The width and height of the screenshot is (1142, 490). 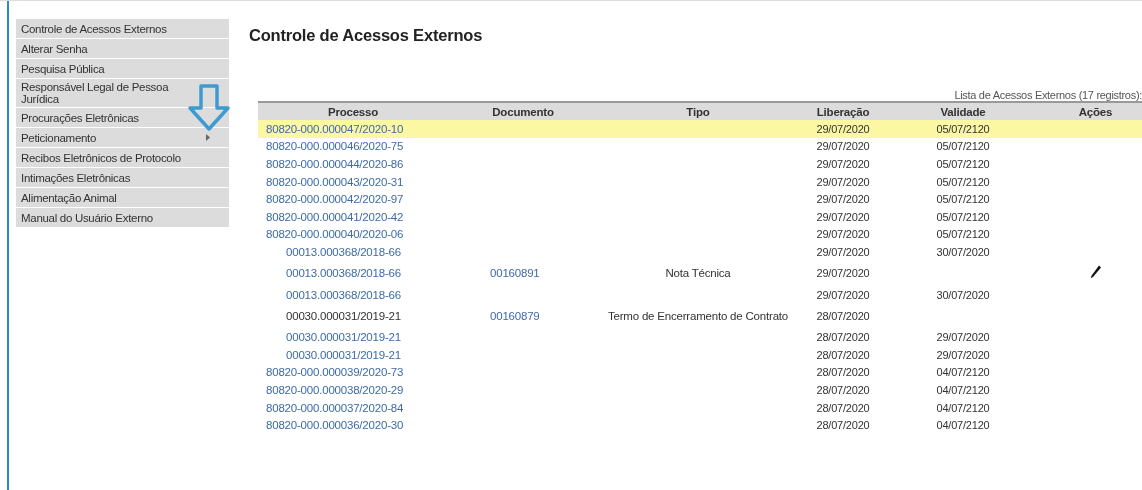 I want to click on column-header: Tipo, so click(x=698, y=111).